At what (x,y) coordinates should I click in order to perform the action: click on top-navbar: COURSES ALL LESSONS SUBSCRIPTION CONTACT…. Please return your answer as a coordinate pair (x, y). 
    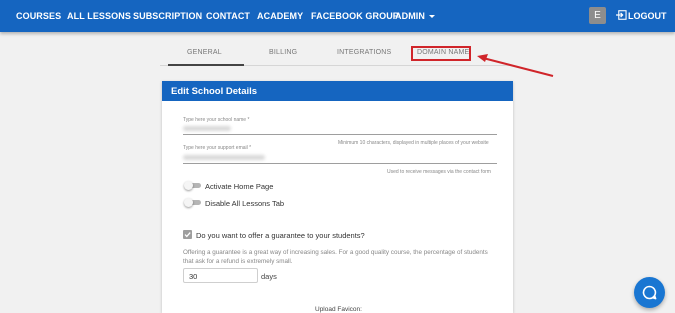
    Looking at the image, I should click on (337, 16).